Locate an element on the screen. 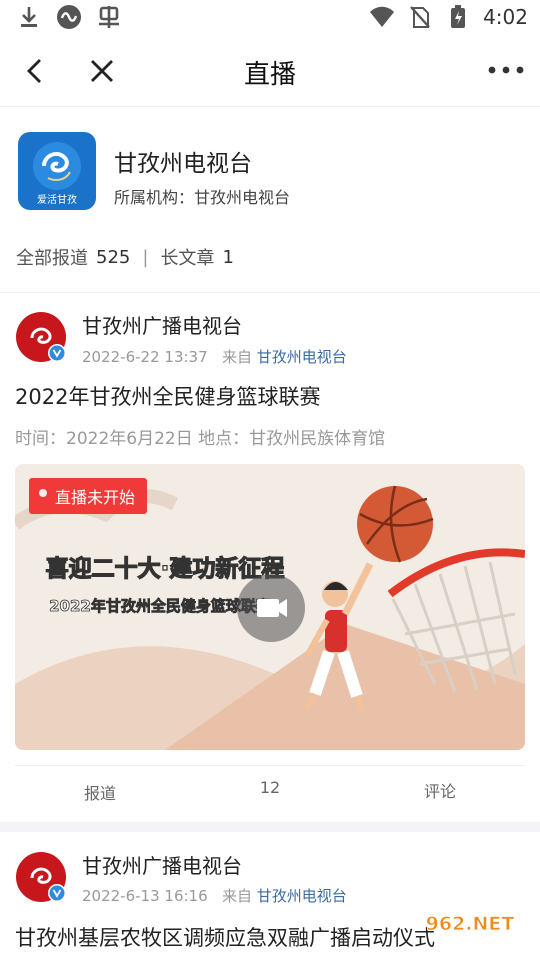  svg-text: 962.NET is located at coordinates (470, 924).